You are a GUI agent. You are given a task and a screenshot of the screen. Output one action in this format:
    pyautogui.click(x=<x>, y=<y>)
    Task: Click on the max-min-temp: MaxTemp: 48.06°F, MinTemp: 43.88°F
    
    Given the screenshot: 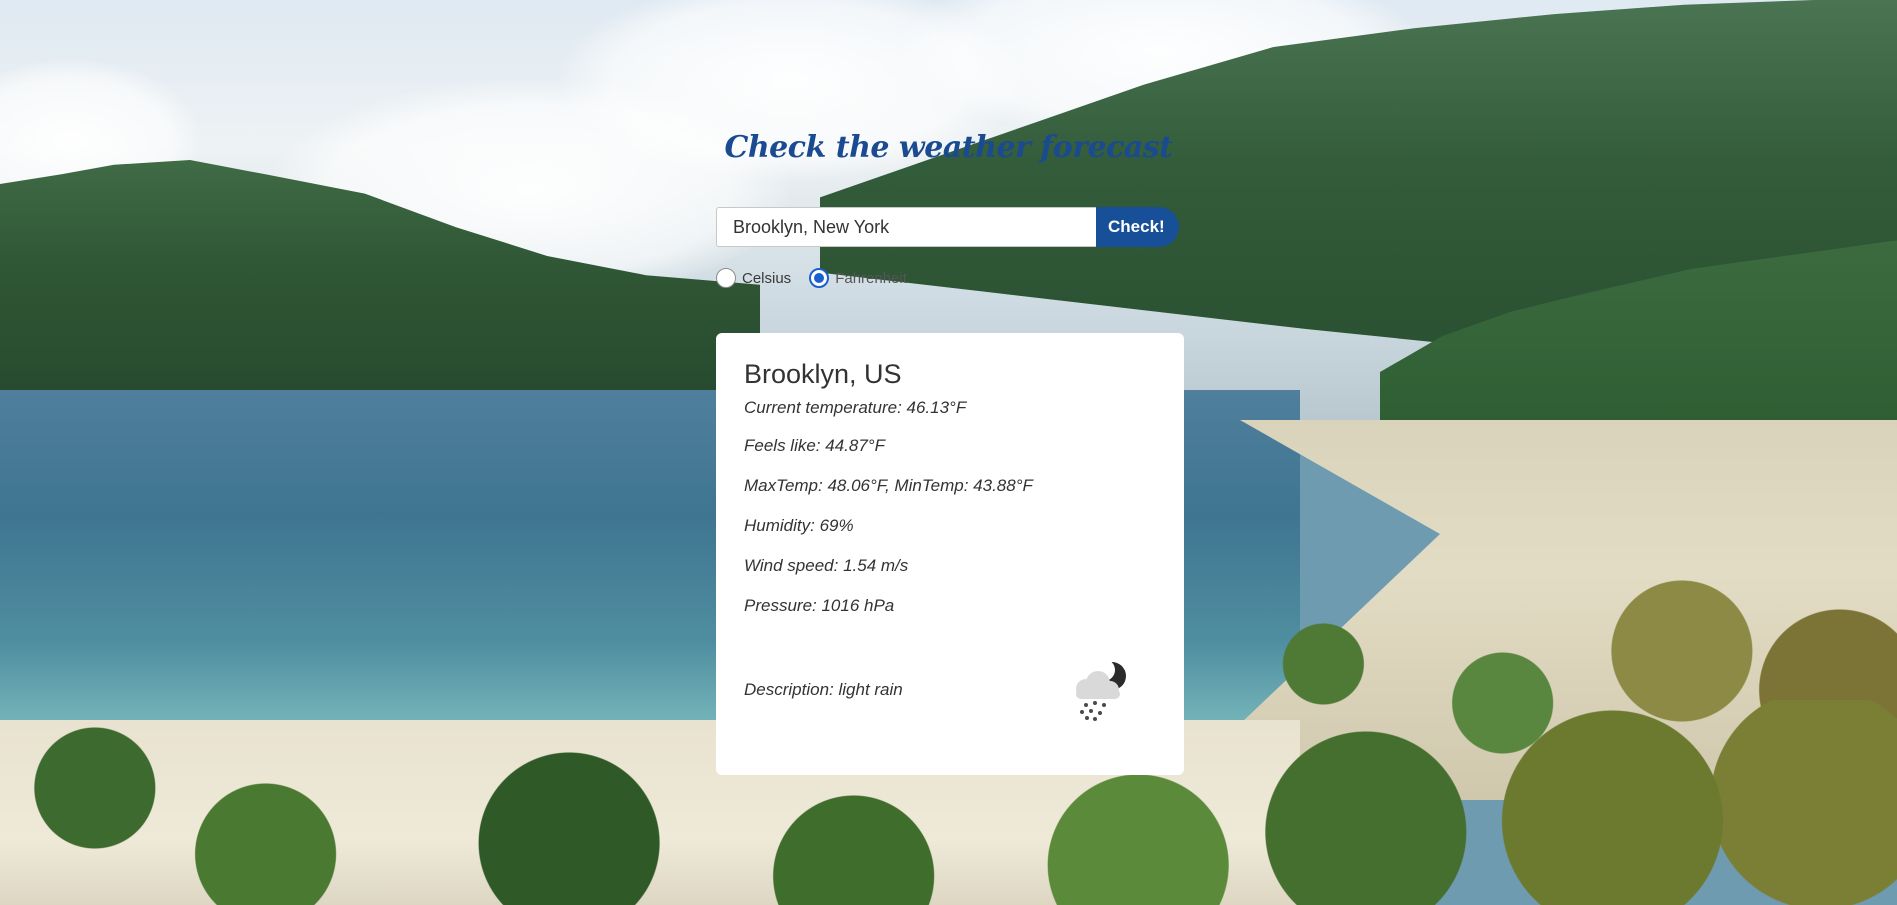 What is the action you would take?
    pyautogui.click(x=888, y=485)
    